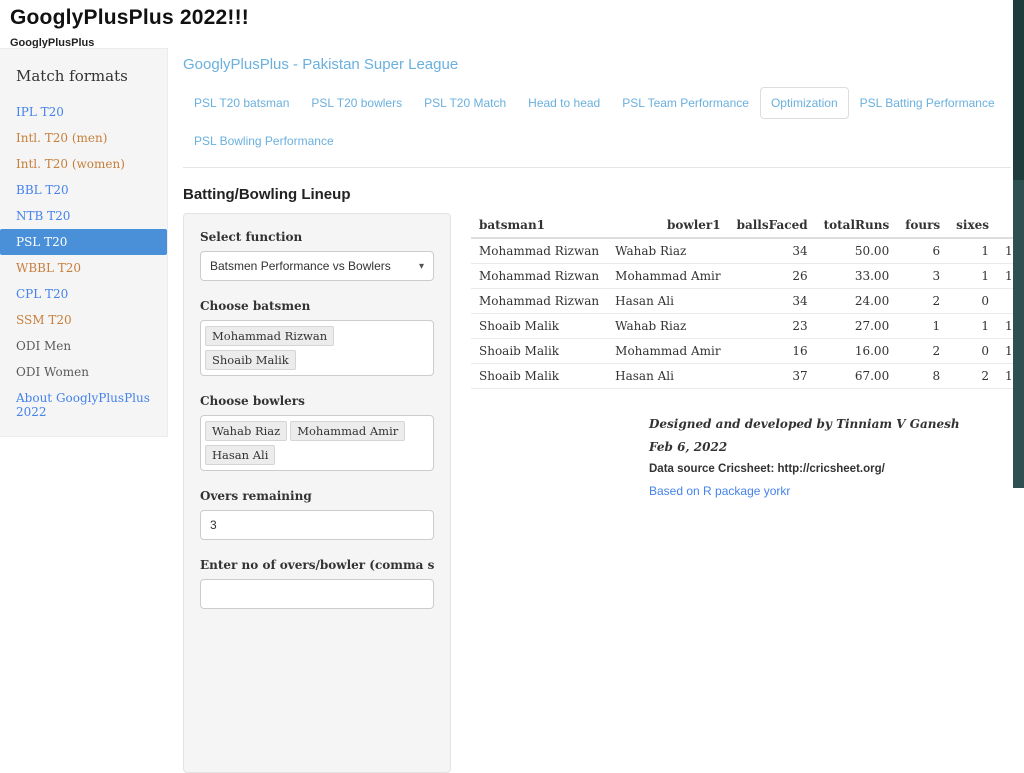 This screenshot has height=773, width=1024. I want to click on scrollbar-thumb, so click(1018, 90).